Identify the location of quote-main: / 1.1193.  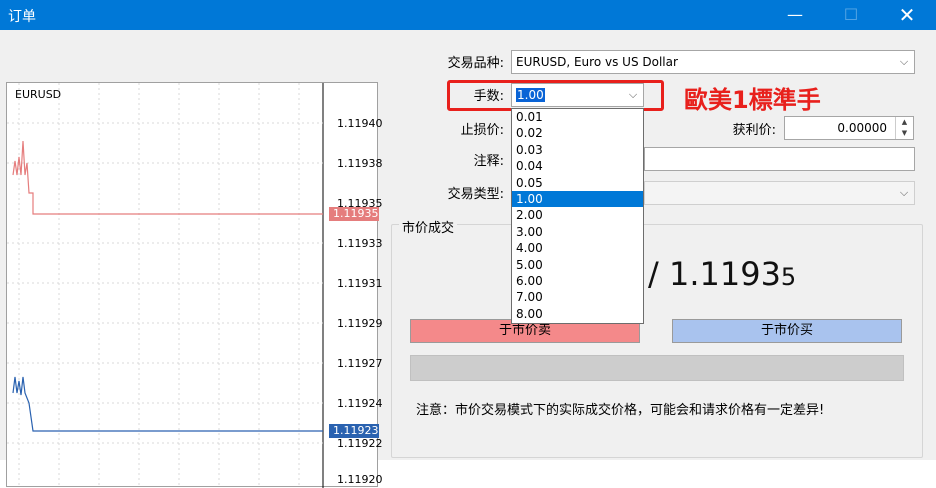
(714, 274).